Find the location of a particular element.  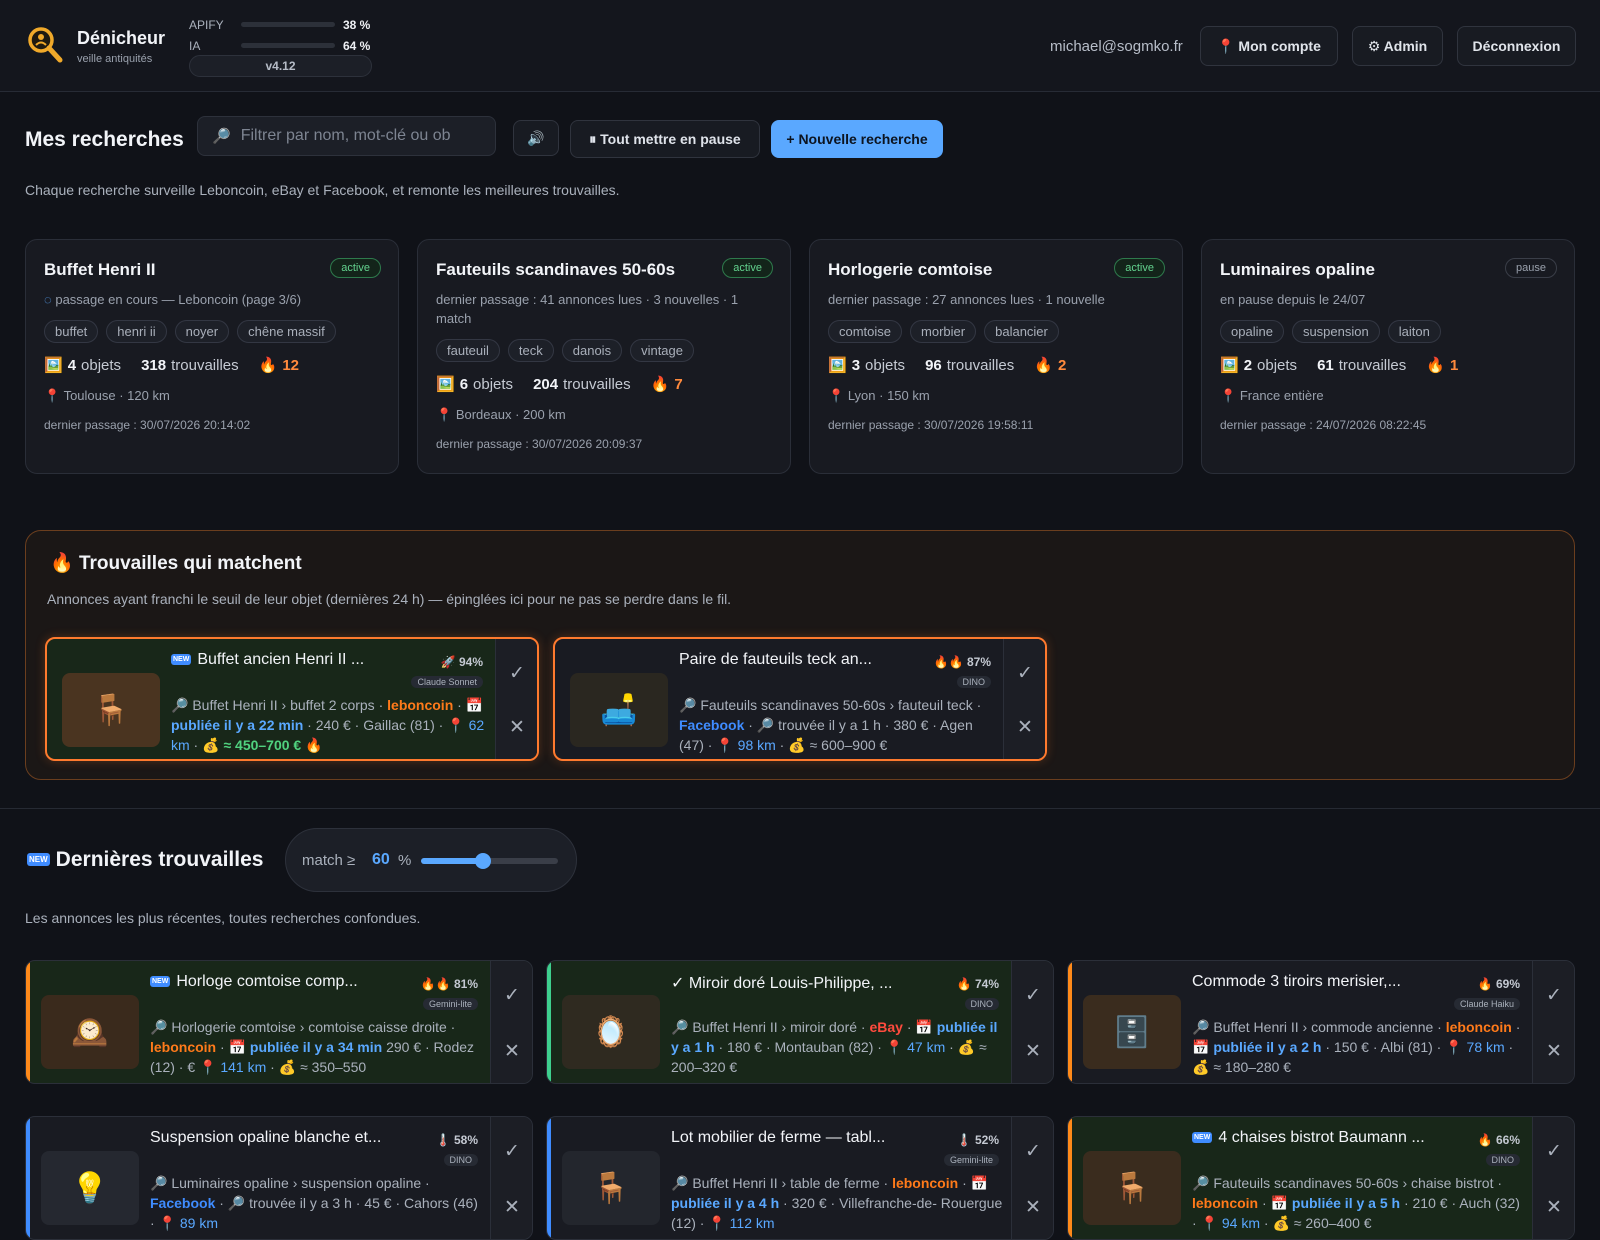

keyword-tag: suspension is located at coordinates (1335, 331).